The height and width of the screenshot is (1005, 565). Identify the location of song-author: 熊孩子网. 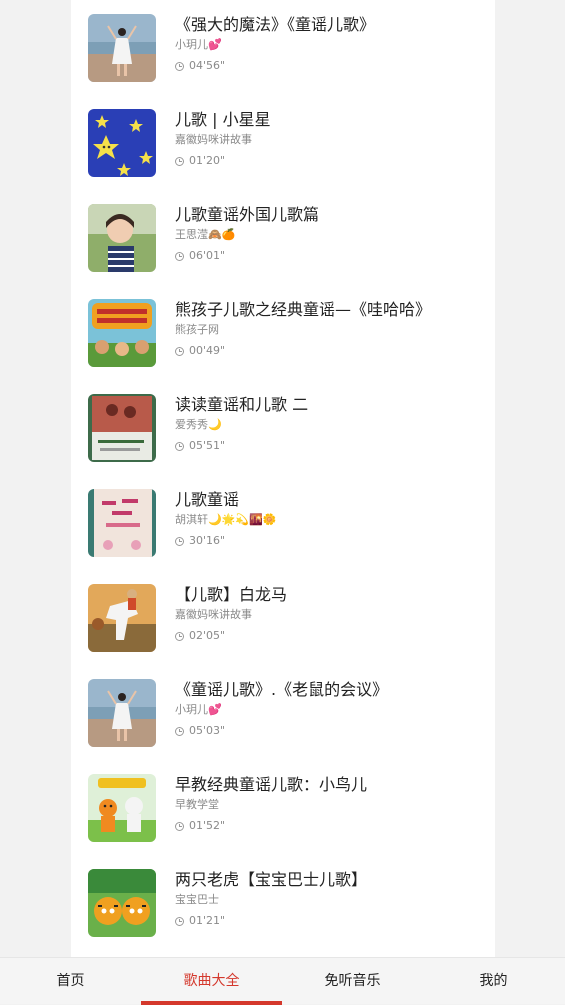
(197, 329).